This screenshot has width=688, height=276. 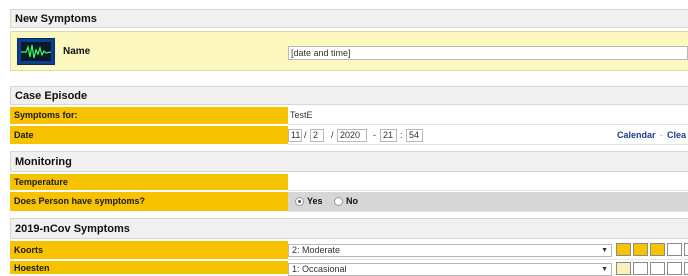 I want to click on symptoms-radio-cell: Yes No, so click(x=488, y=202).